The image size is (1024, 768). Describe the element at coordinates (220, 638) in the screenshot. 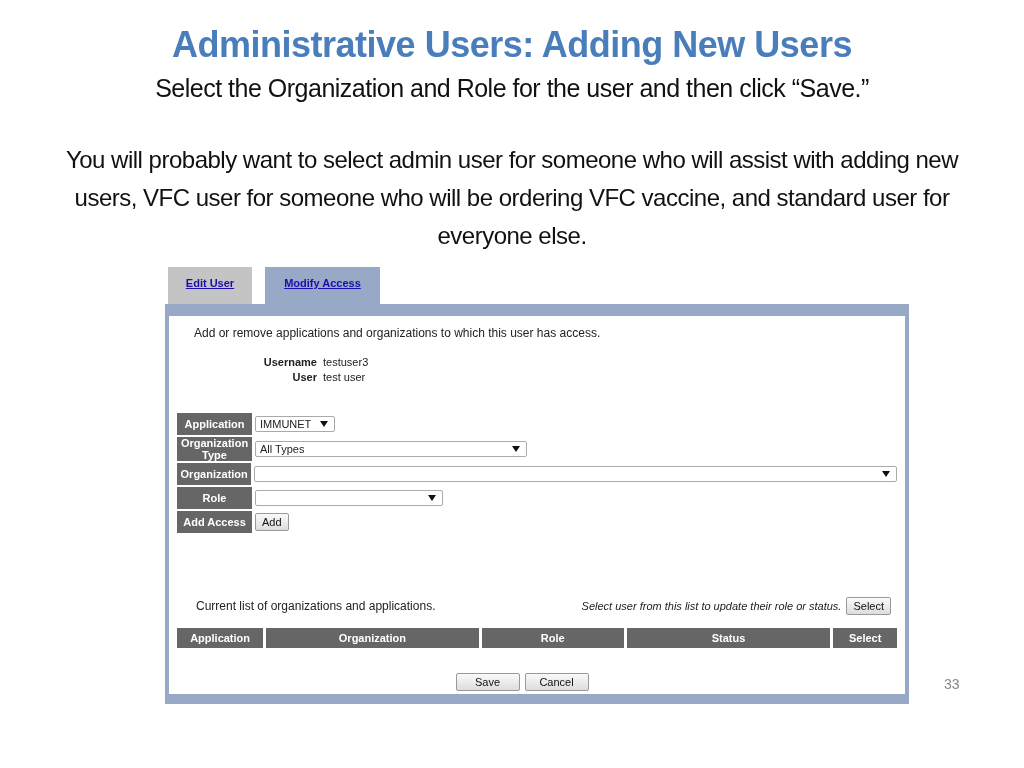

I see `column-header: Application` at that location.